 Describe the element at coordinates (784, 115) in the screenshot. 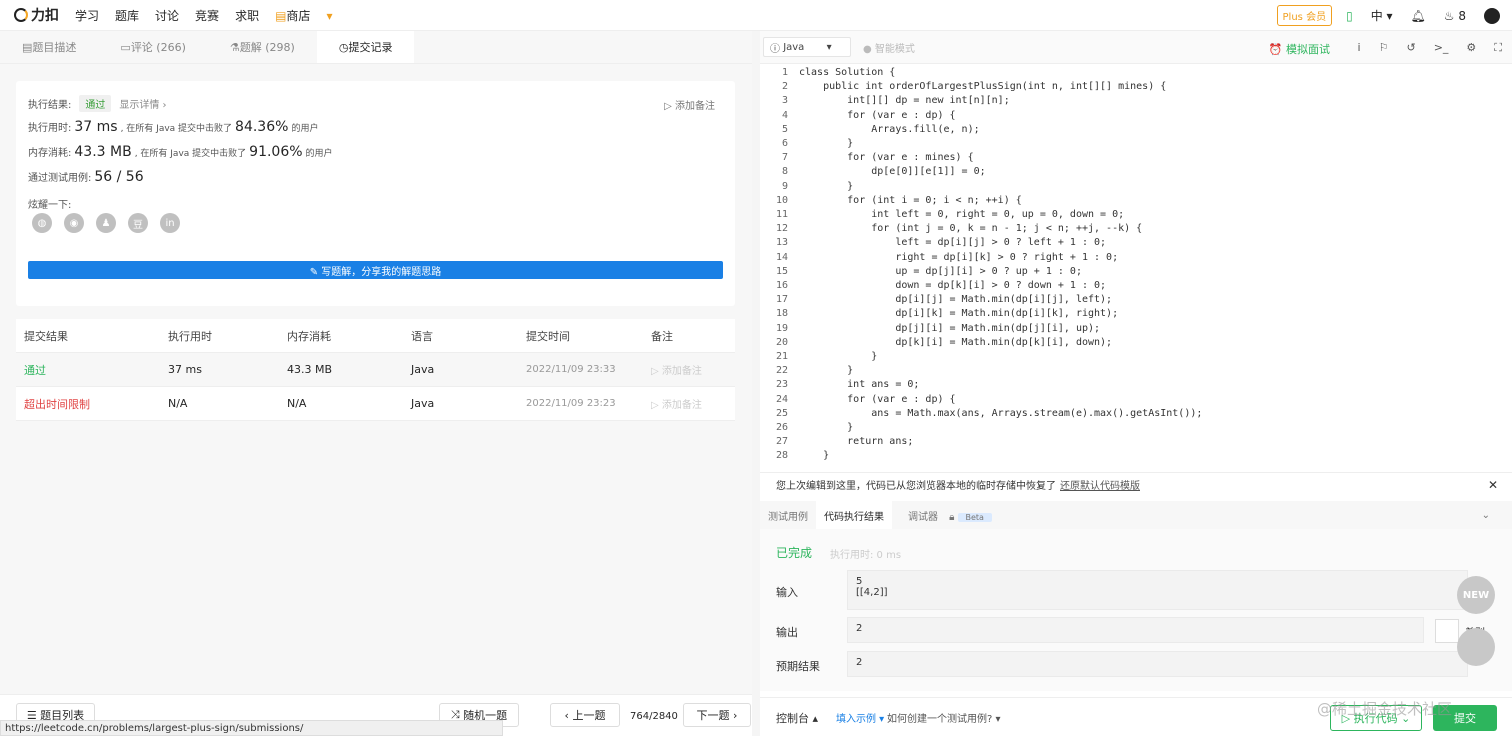

I see `line-number: 4` at that location.